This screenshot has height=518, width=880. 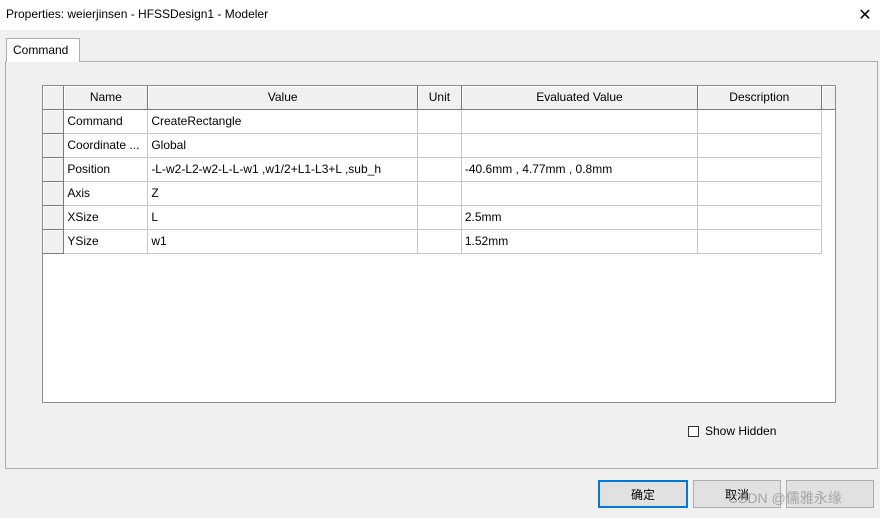 What do you see at coordinates (54, 98) in the screenshot?
I see `corner-header` at bounding box center [54, 98].